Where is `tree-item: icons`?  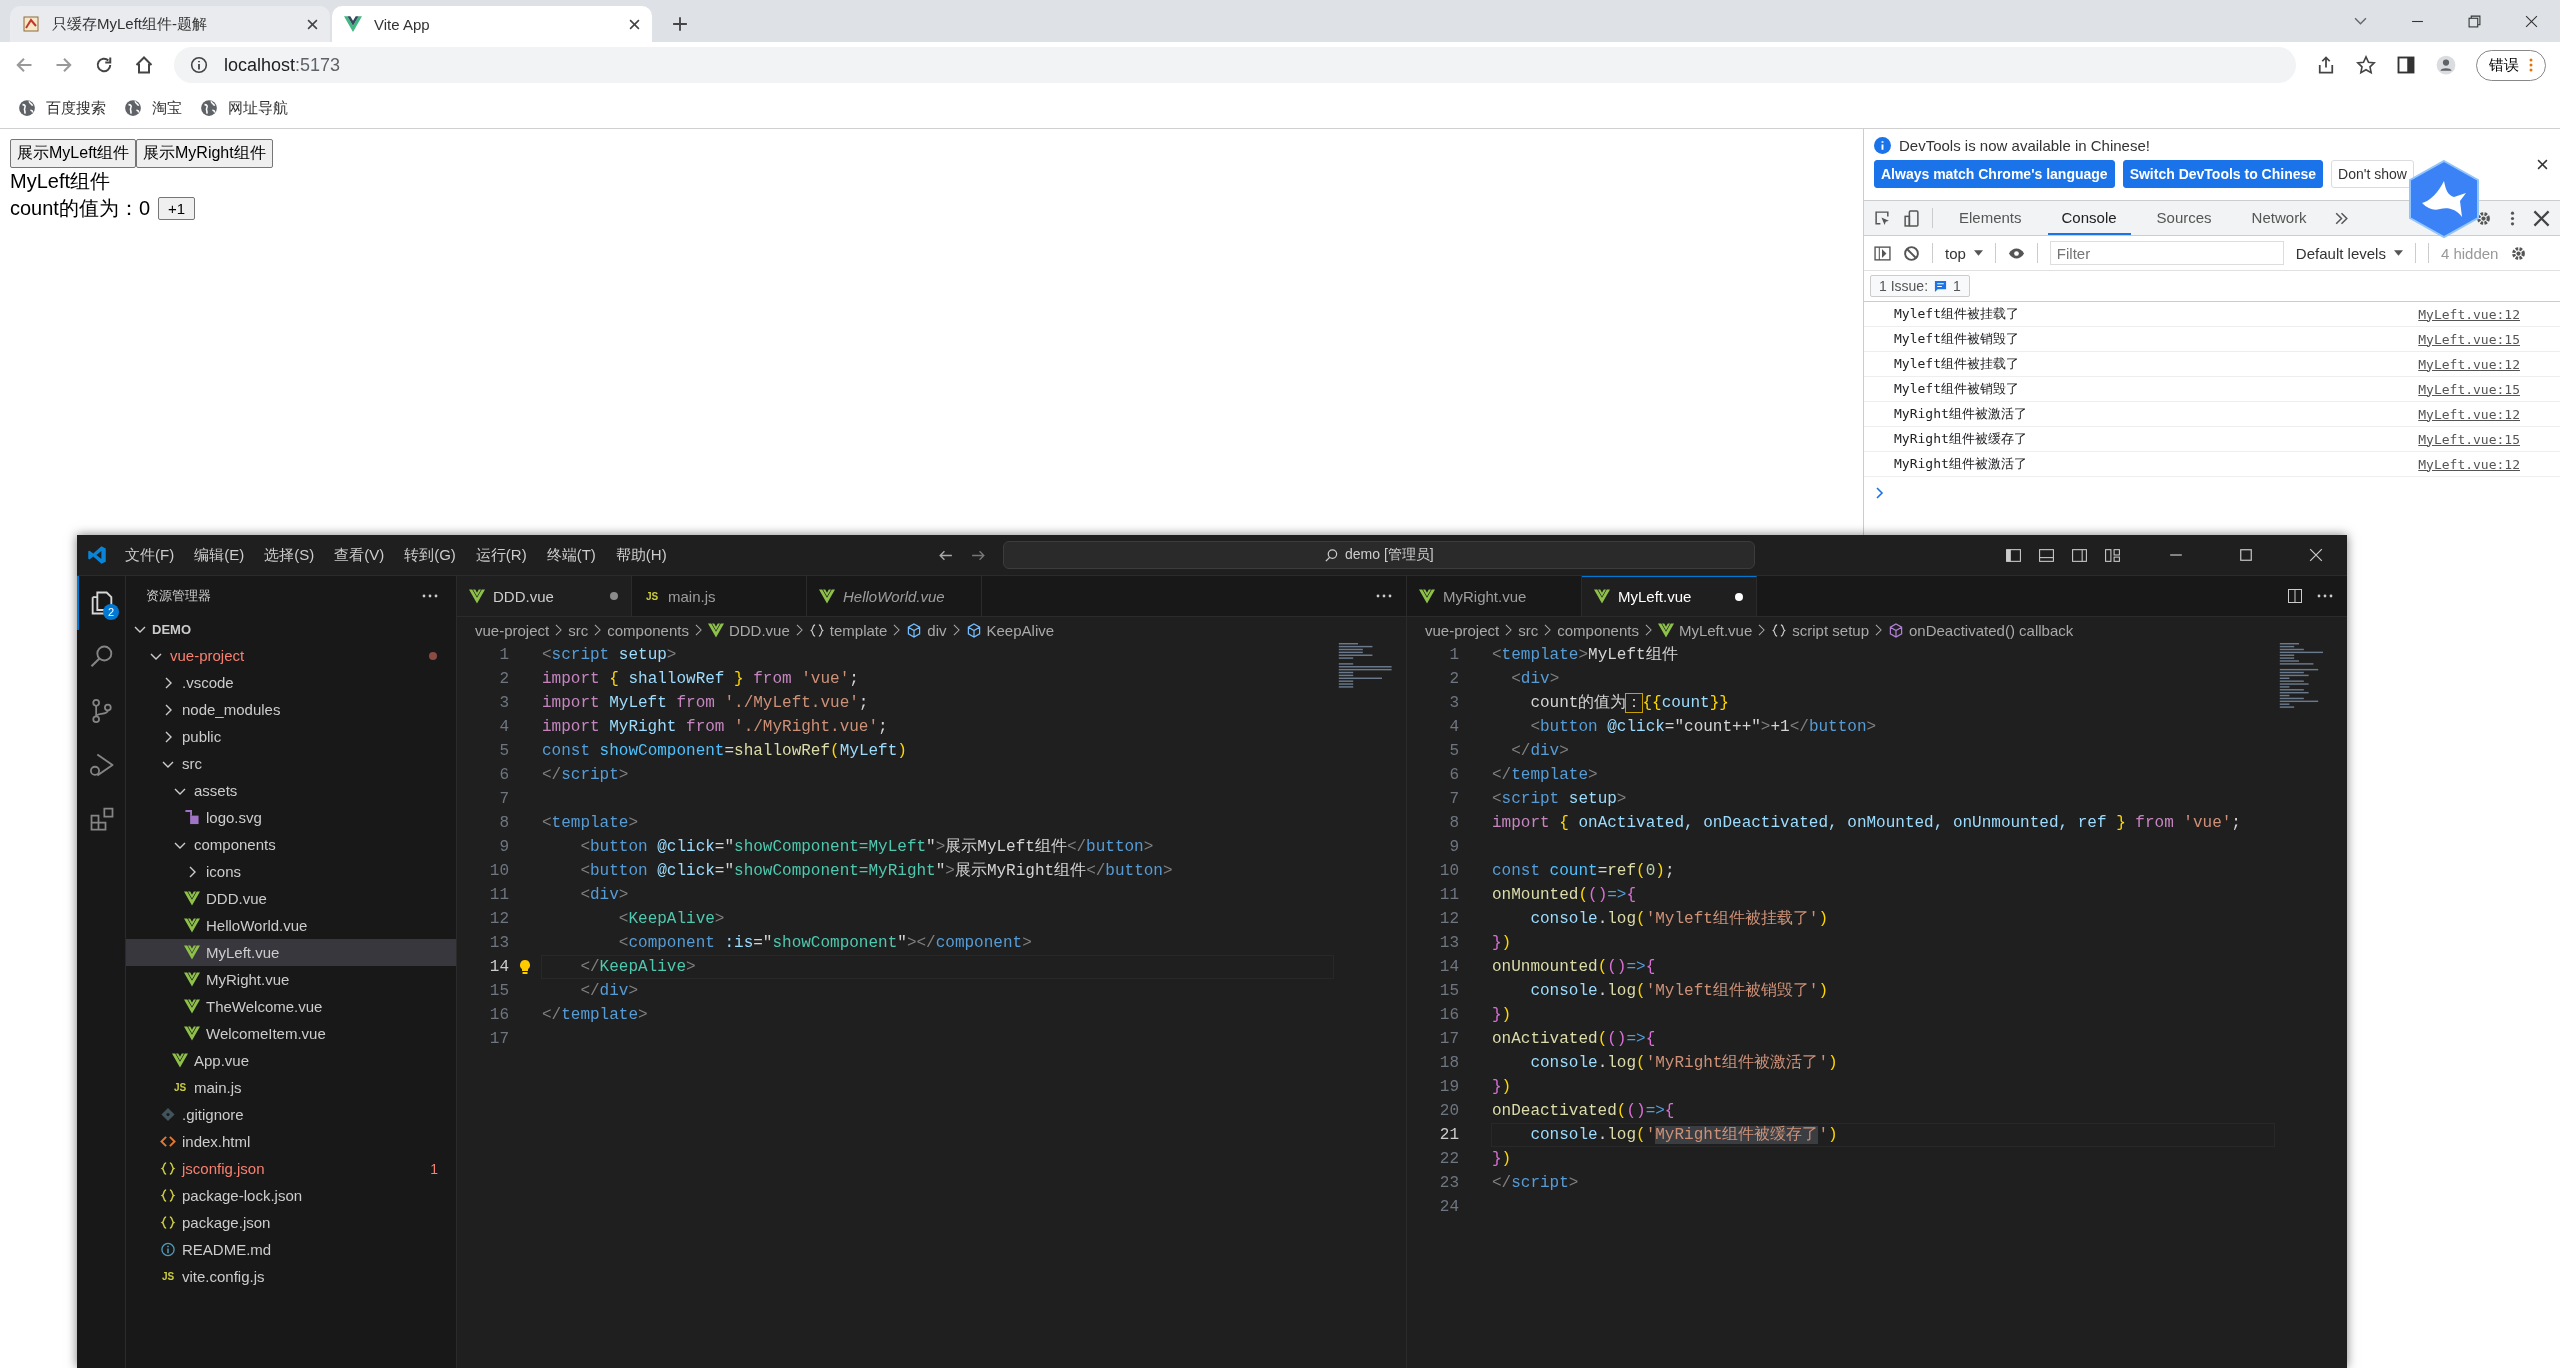
tree-item: icons is located at coordinates (291, 871).